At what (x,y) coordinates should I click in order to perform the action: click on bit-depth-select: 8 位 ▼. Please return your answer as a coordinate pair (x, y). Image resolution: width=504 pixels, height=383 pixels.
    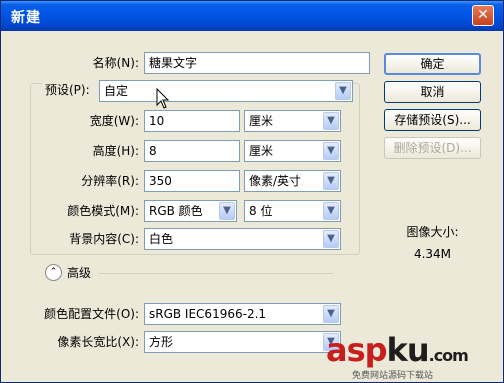
    Looking at the image, I should click on (292, 211).